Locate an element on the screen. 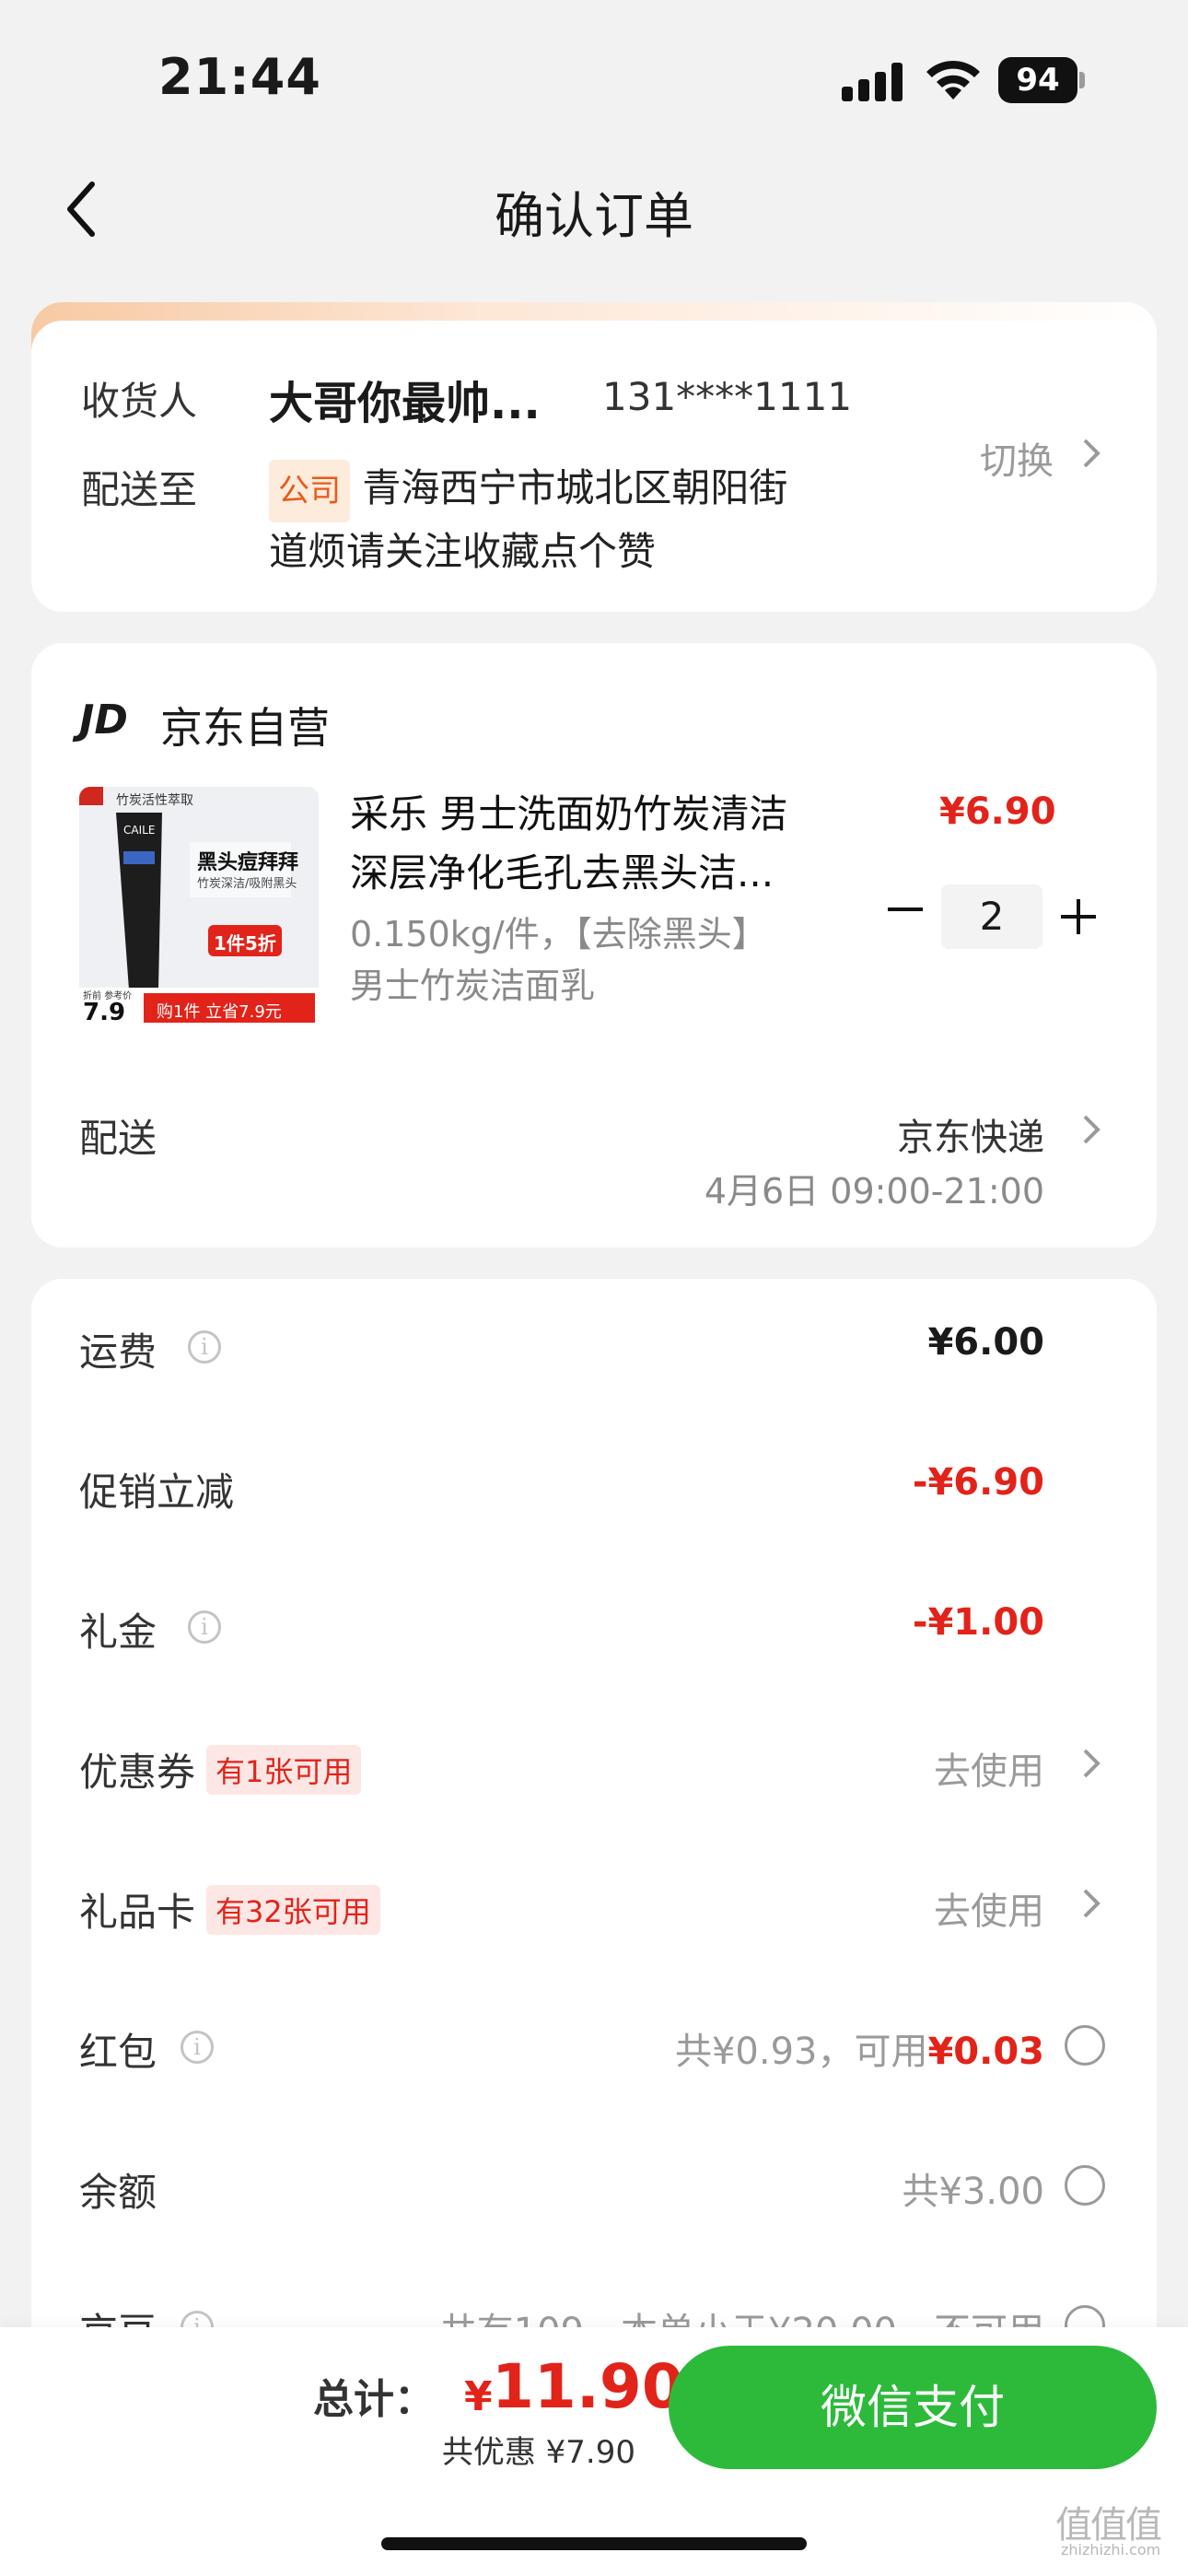 The height and width of the screenshot is (2576, 1188). gift-cash-value: -¥1.00 is located at coordinates (978, 1622).